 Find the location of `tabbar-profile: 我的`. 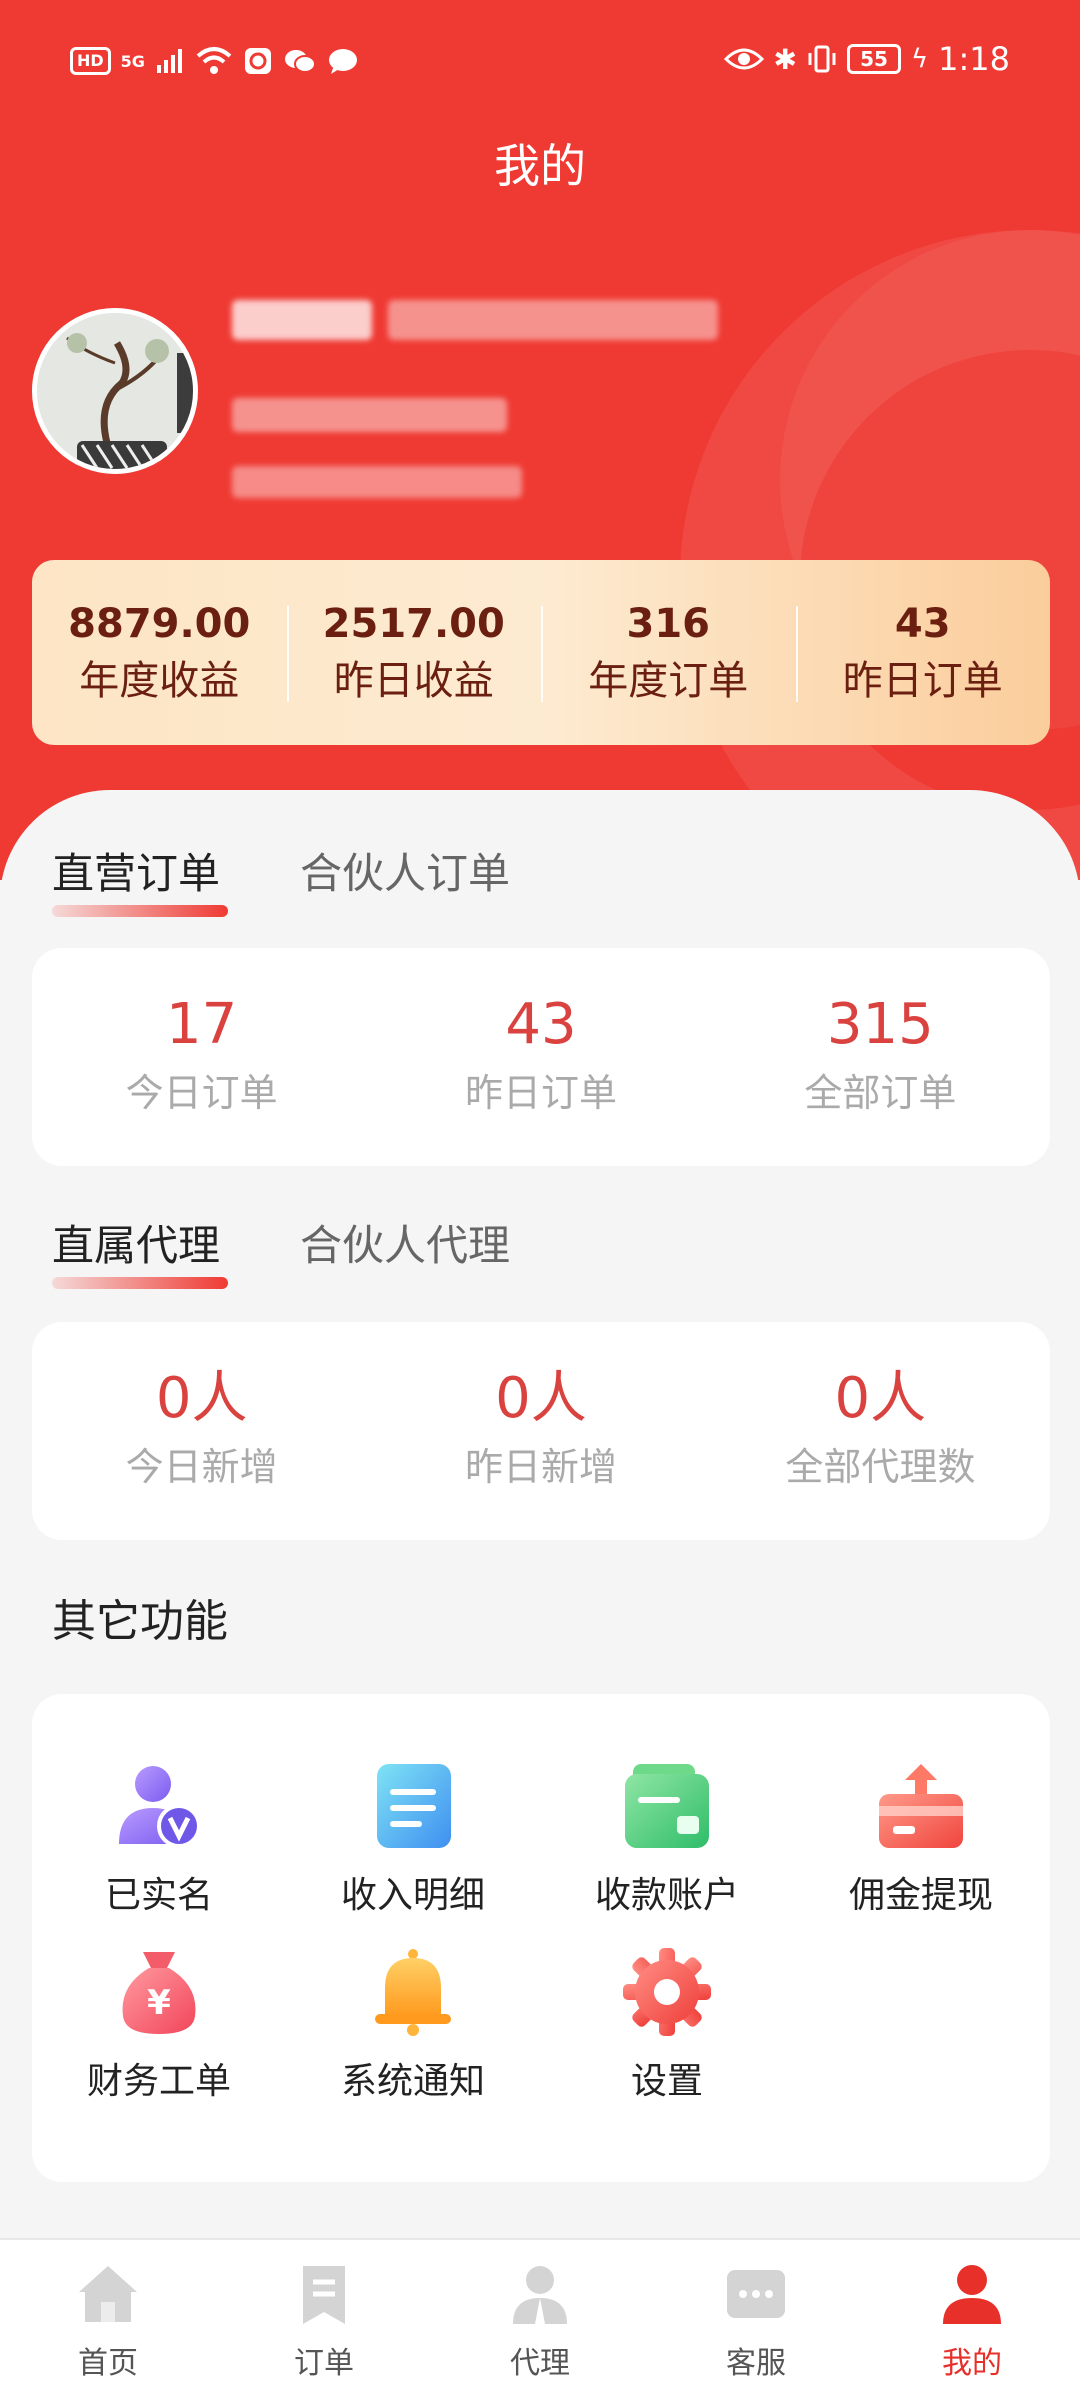

tabbar-profile: 我的 is located at coordinates (972, 2314).